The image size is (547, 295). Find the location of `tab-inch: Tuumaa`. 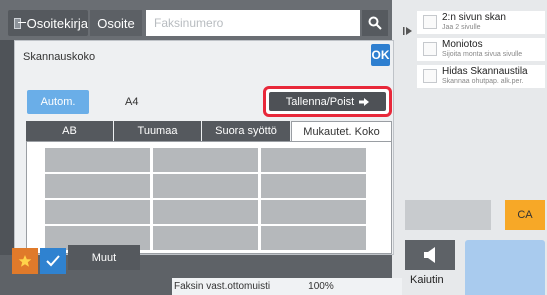

tab-inch: Tuumaa is located at coordinates (158, 131).